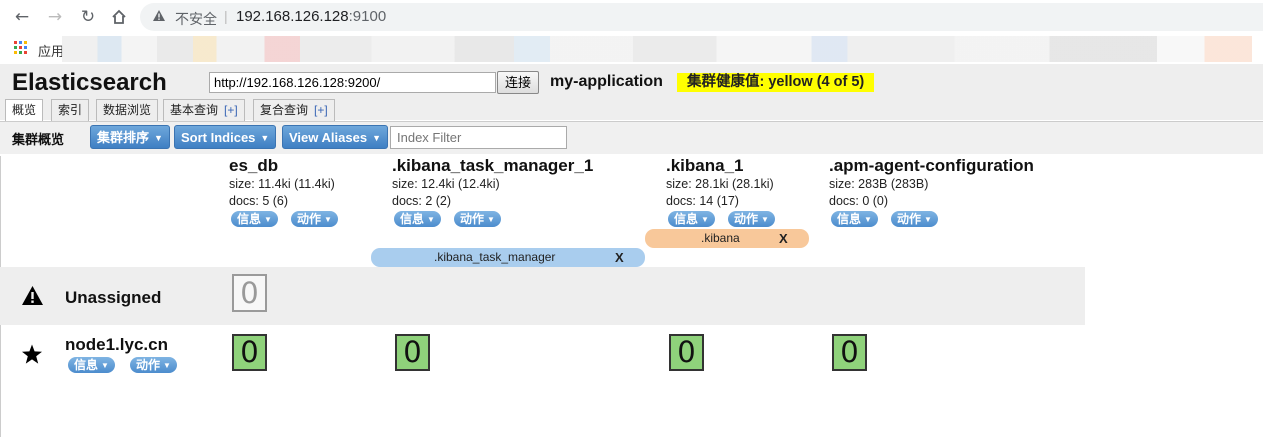 The width and height of the screenshot is (1263, 437). I want to click on tab-indices: 索引, so click(70, 110).